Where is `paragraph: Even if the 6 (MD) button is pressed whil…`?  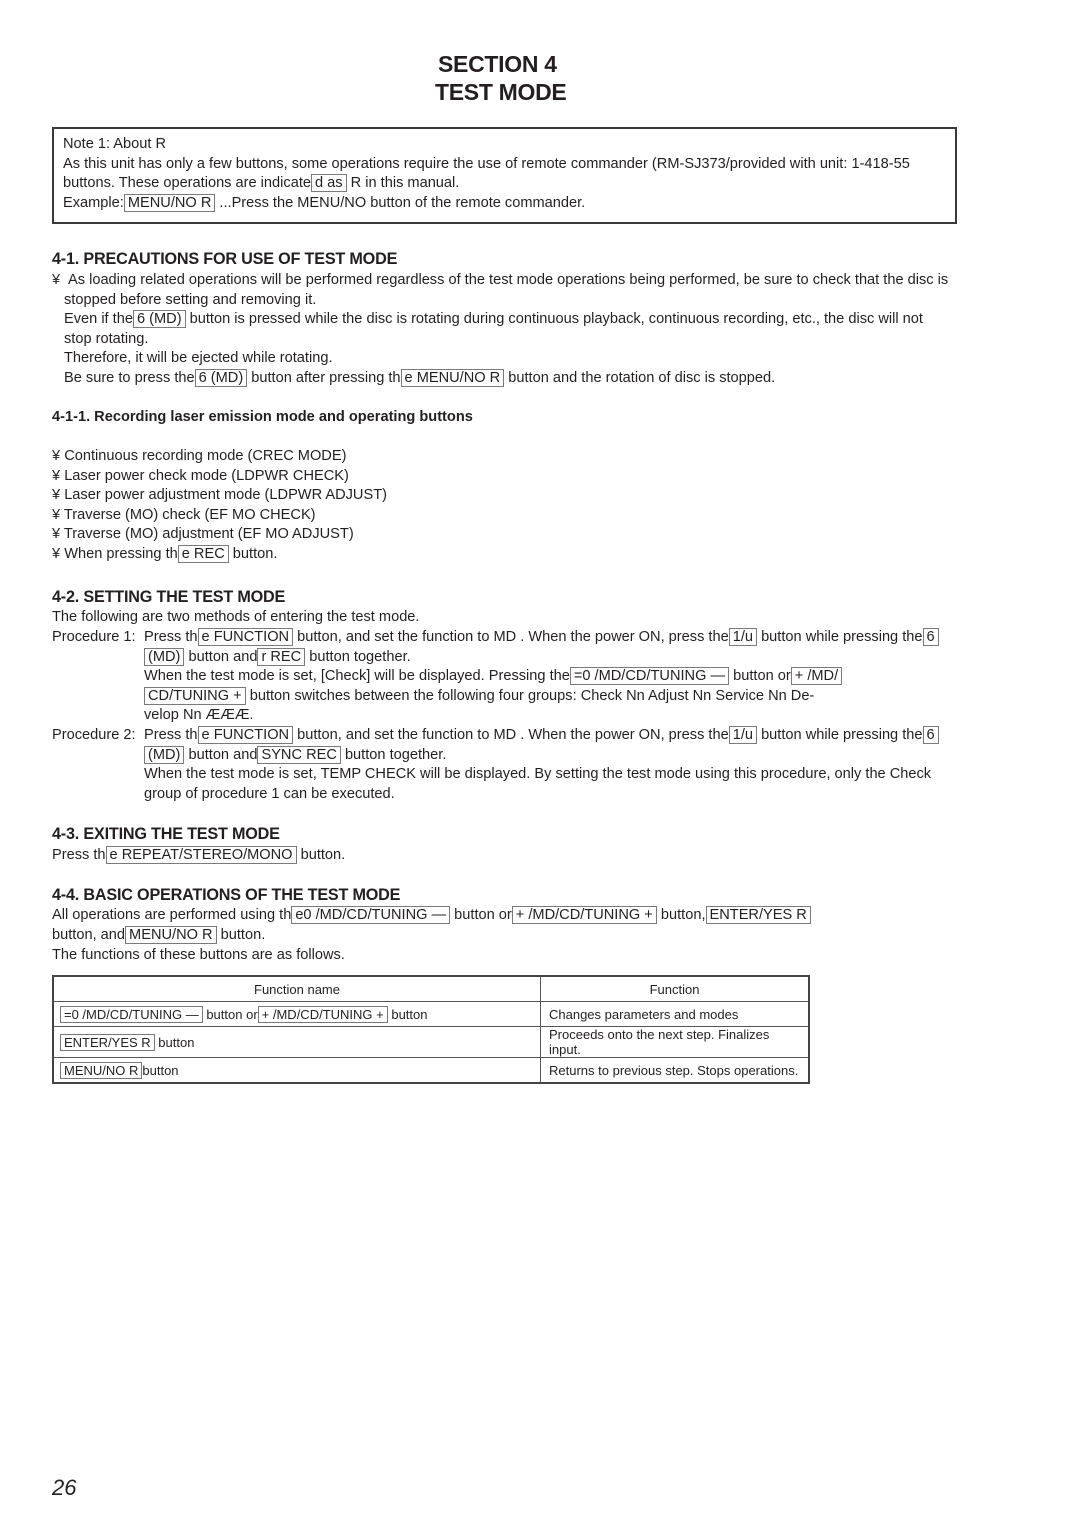
paragraph: Even if the 6 (MD) button is pressed whil… is located at coordinates (493, 320).